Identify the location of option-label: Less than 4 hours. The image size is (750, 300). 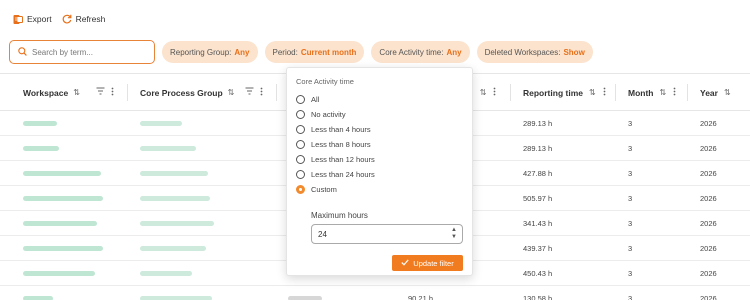
(341, 129).